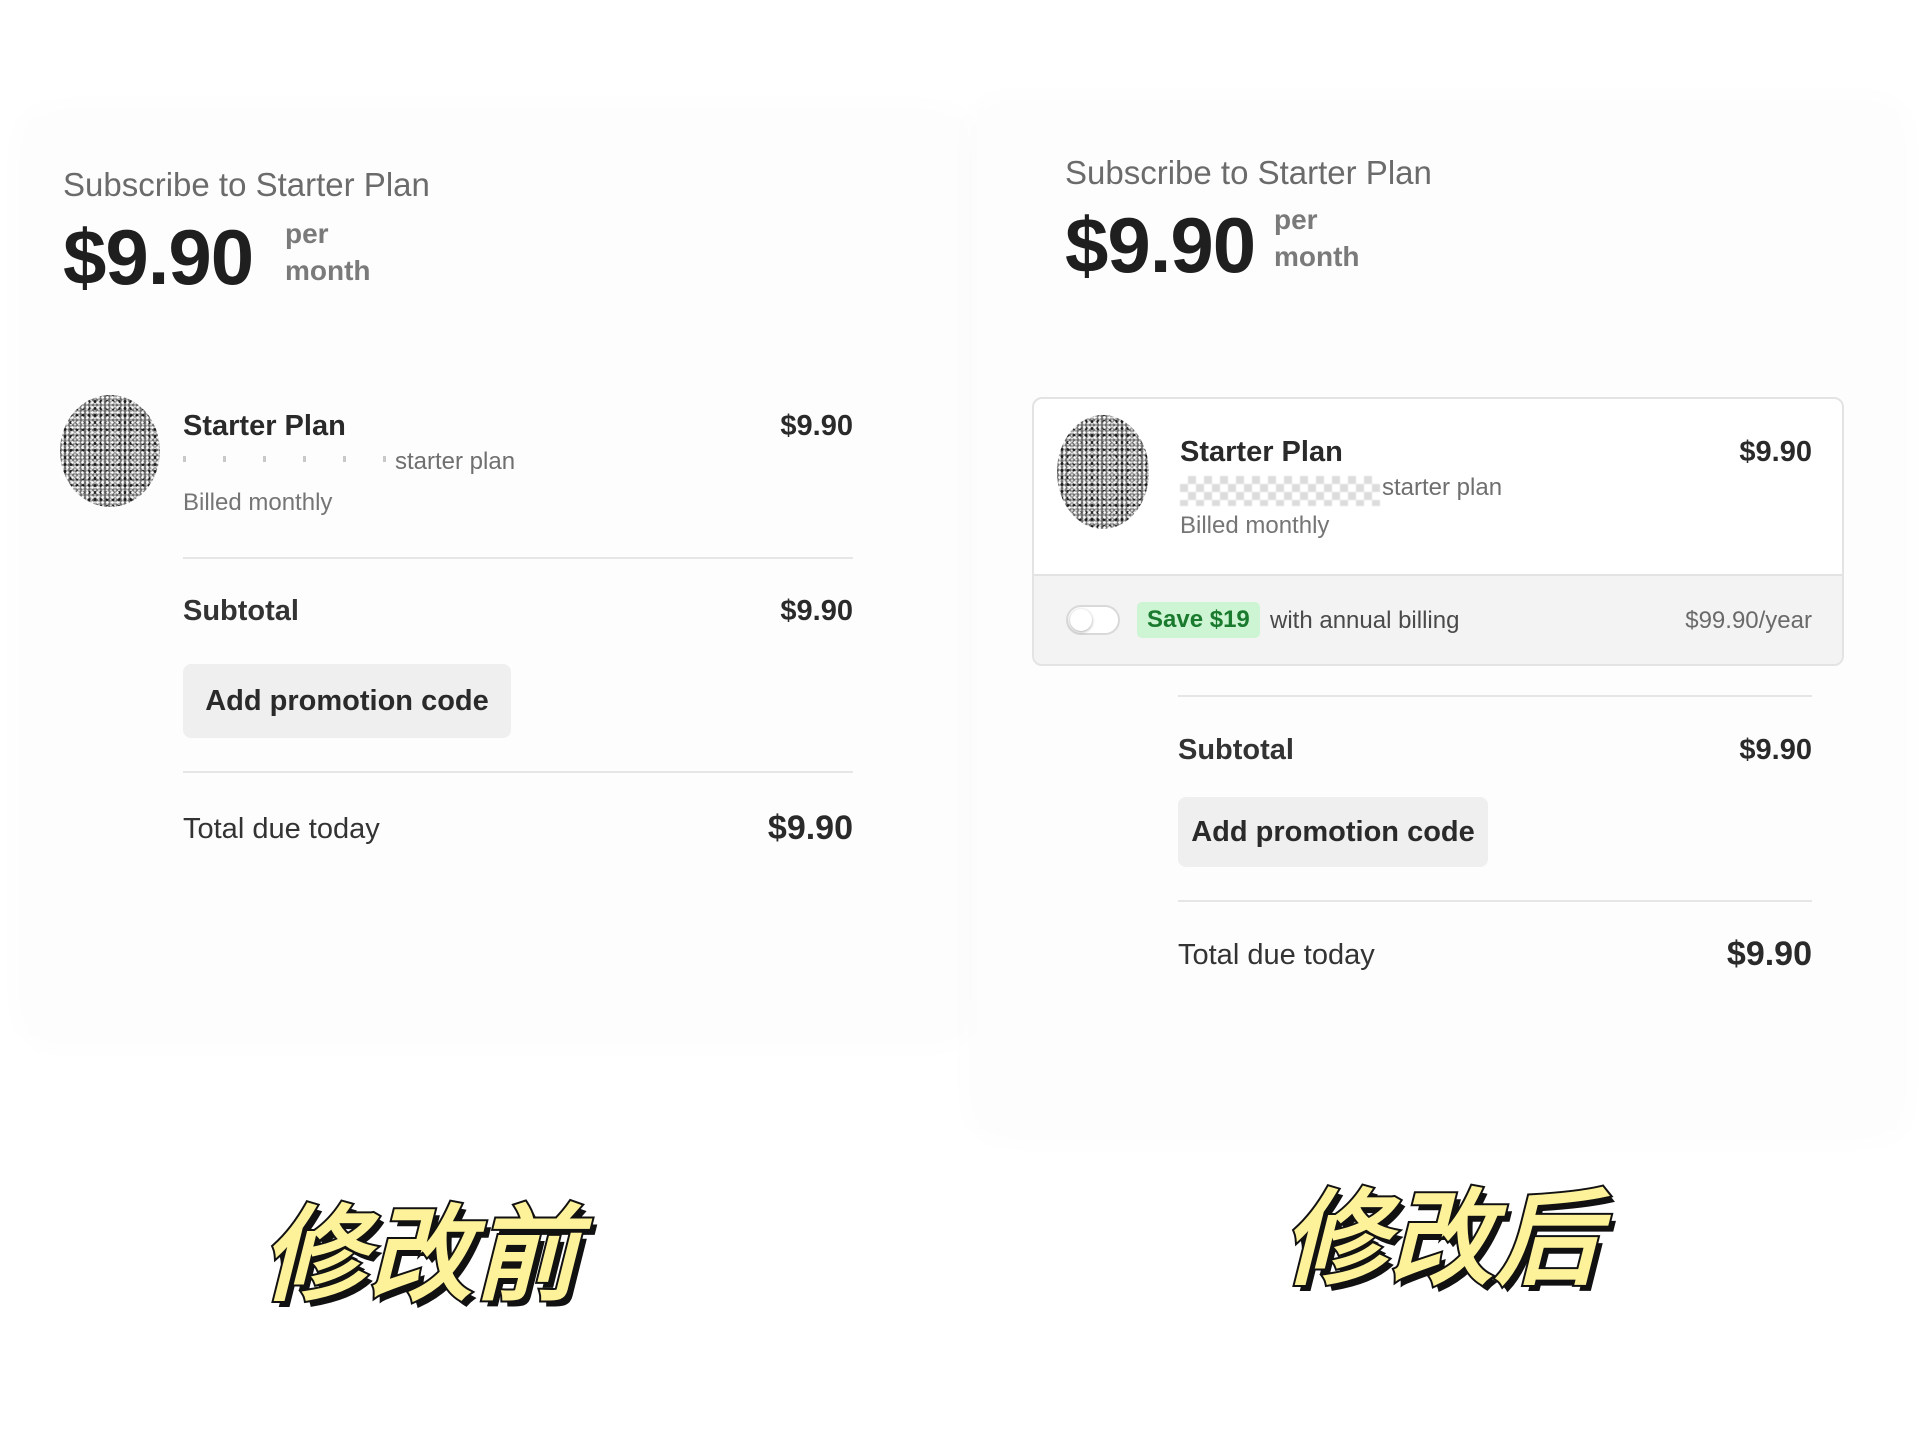 The width and height of the screenshot is (1920, 1440). What do you see at coordinates (420, 1255) in the screenshot?
I see `caption-before: 修改前` at bounding box center [420, 1255].